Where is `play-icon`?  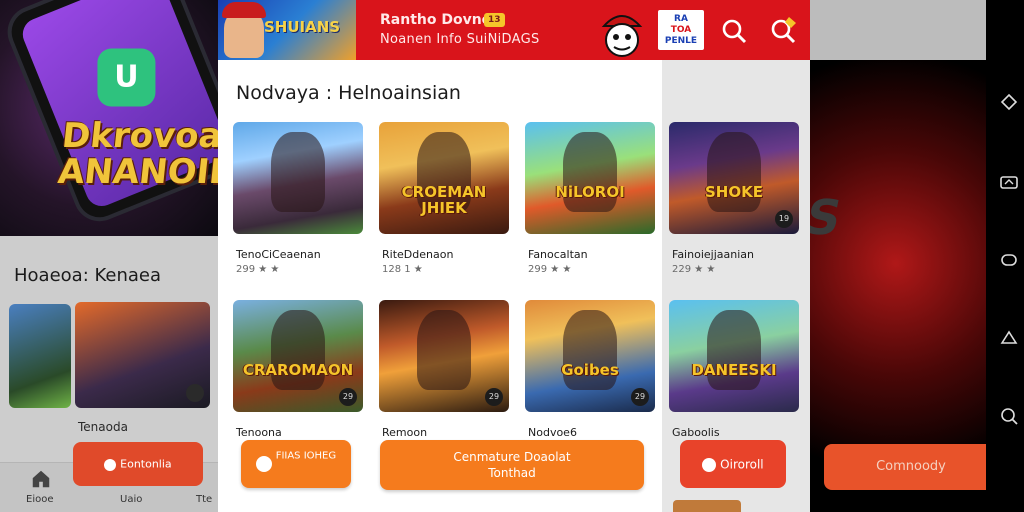 play-icon is located at coordinates (110, 464).